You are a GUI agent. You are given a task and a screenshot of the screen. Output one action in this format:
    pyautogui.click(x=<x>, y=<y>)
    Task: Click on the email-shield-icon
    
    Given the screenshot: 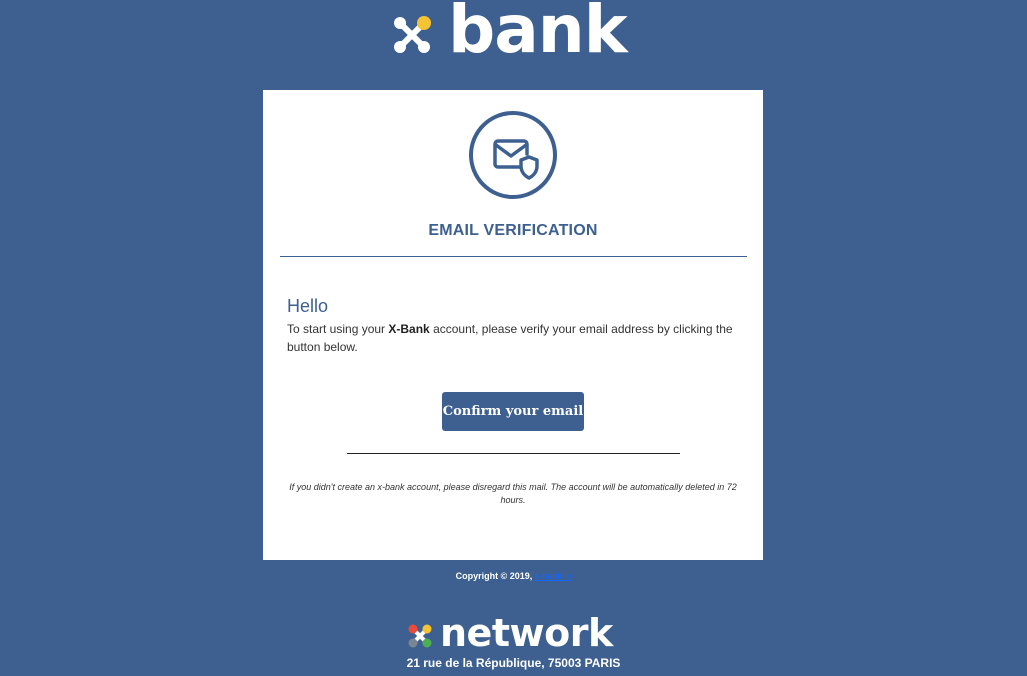 What is the action you would take?
    pyautogui.click(x=513, y=155)
    